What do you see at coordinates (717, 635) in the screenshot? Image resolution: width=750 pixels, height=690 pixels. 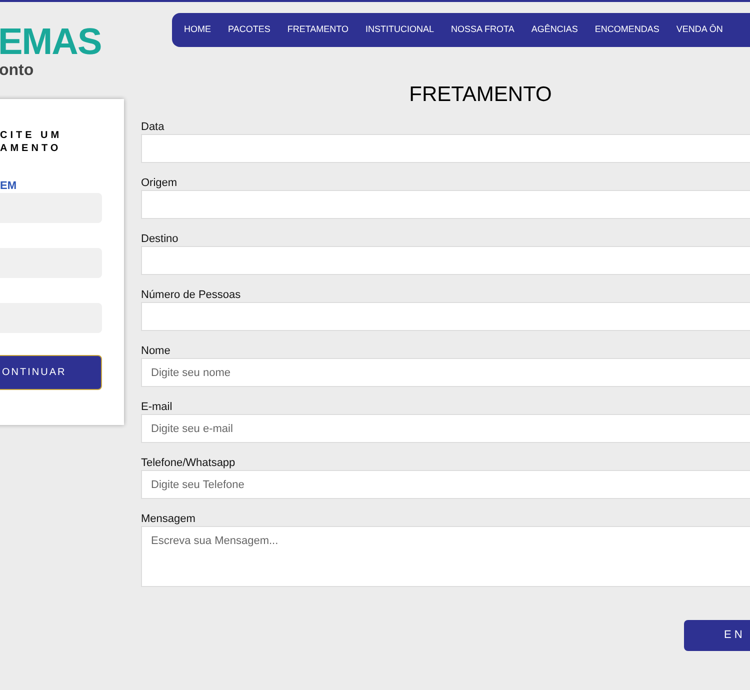 I see `submit-button: EN` at bounding box center [717, 635].